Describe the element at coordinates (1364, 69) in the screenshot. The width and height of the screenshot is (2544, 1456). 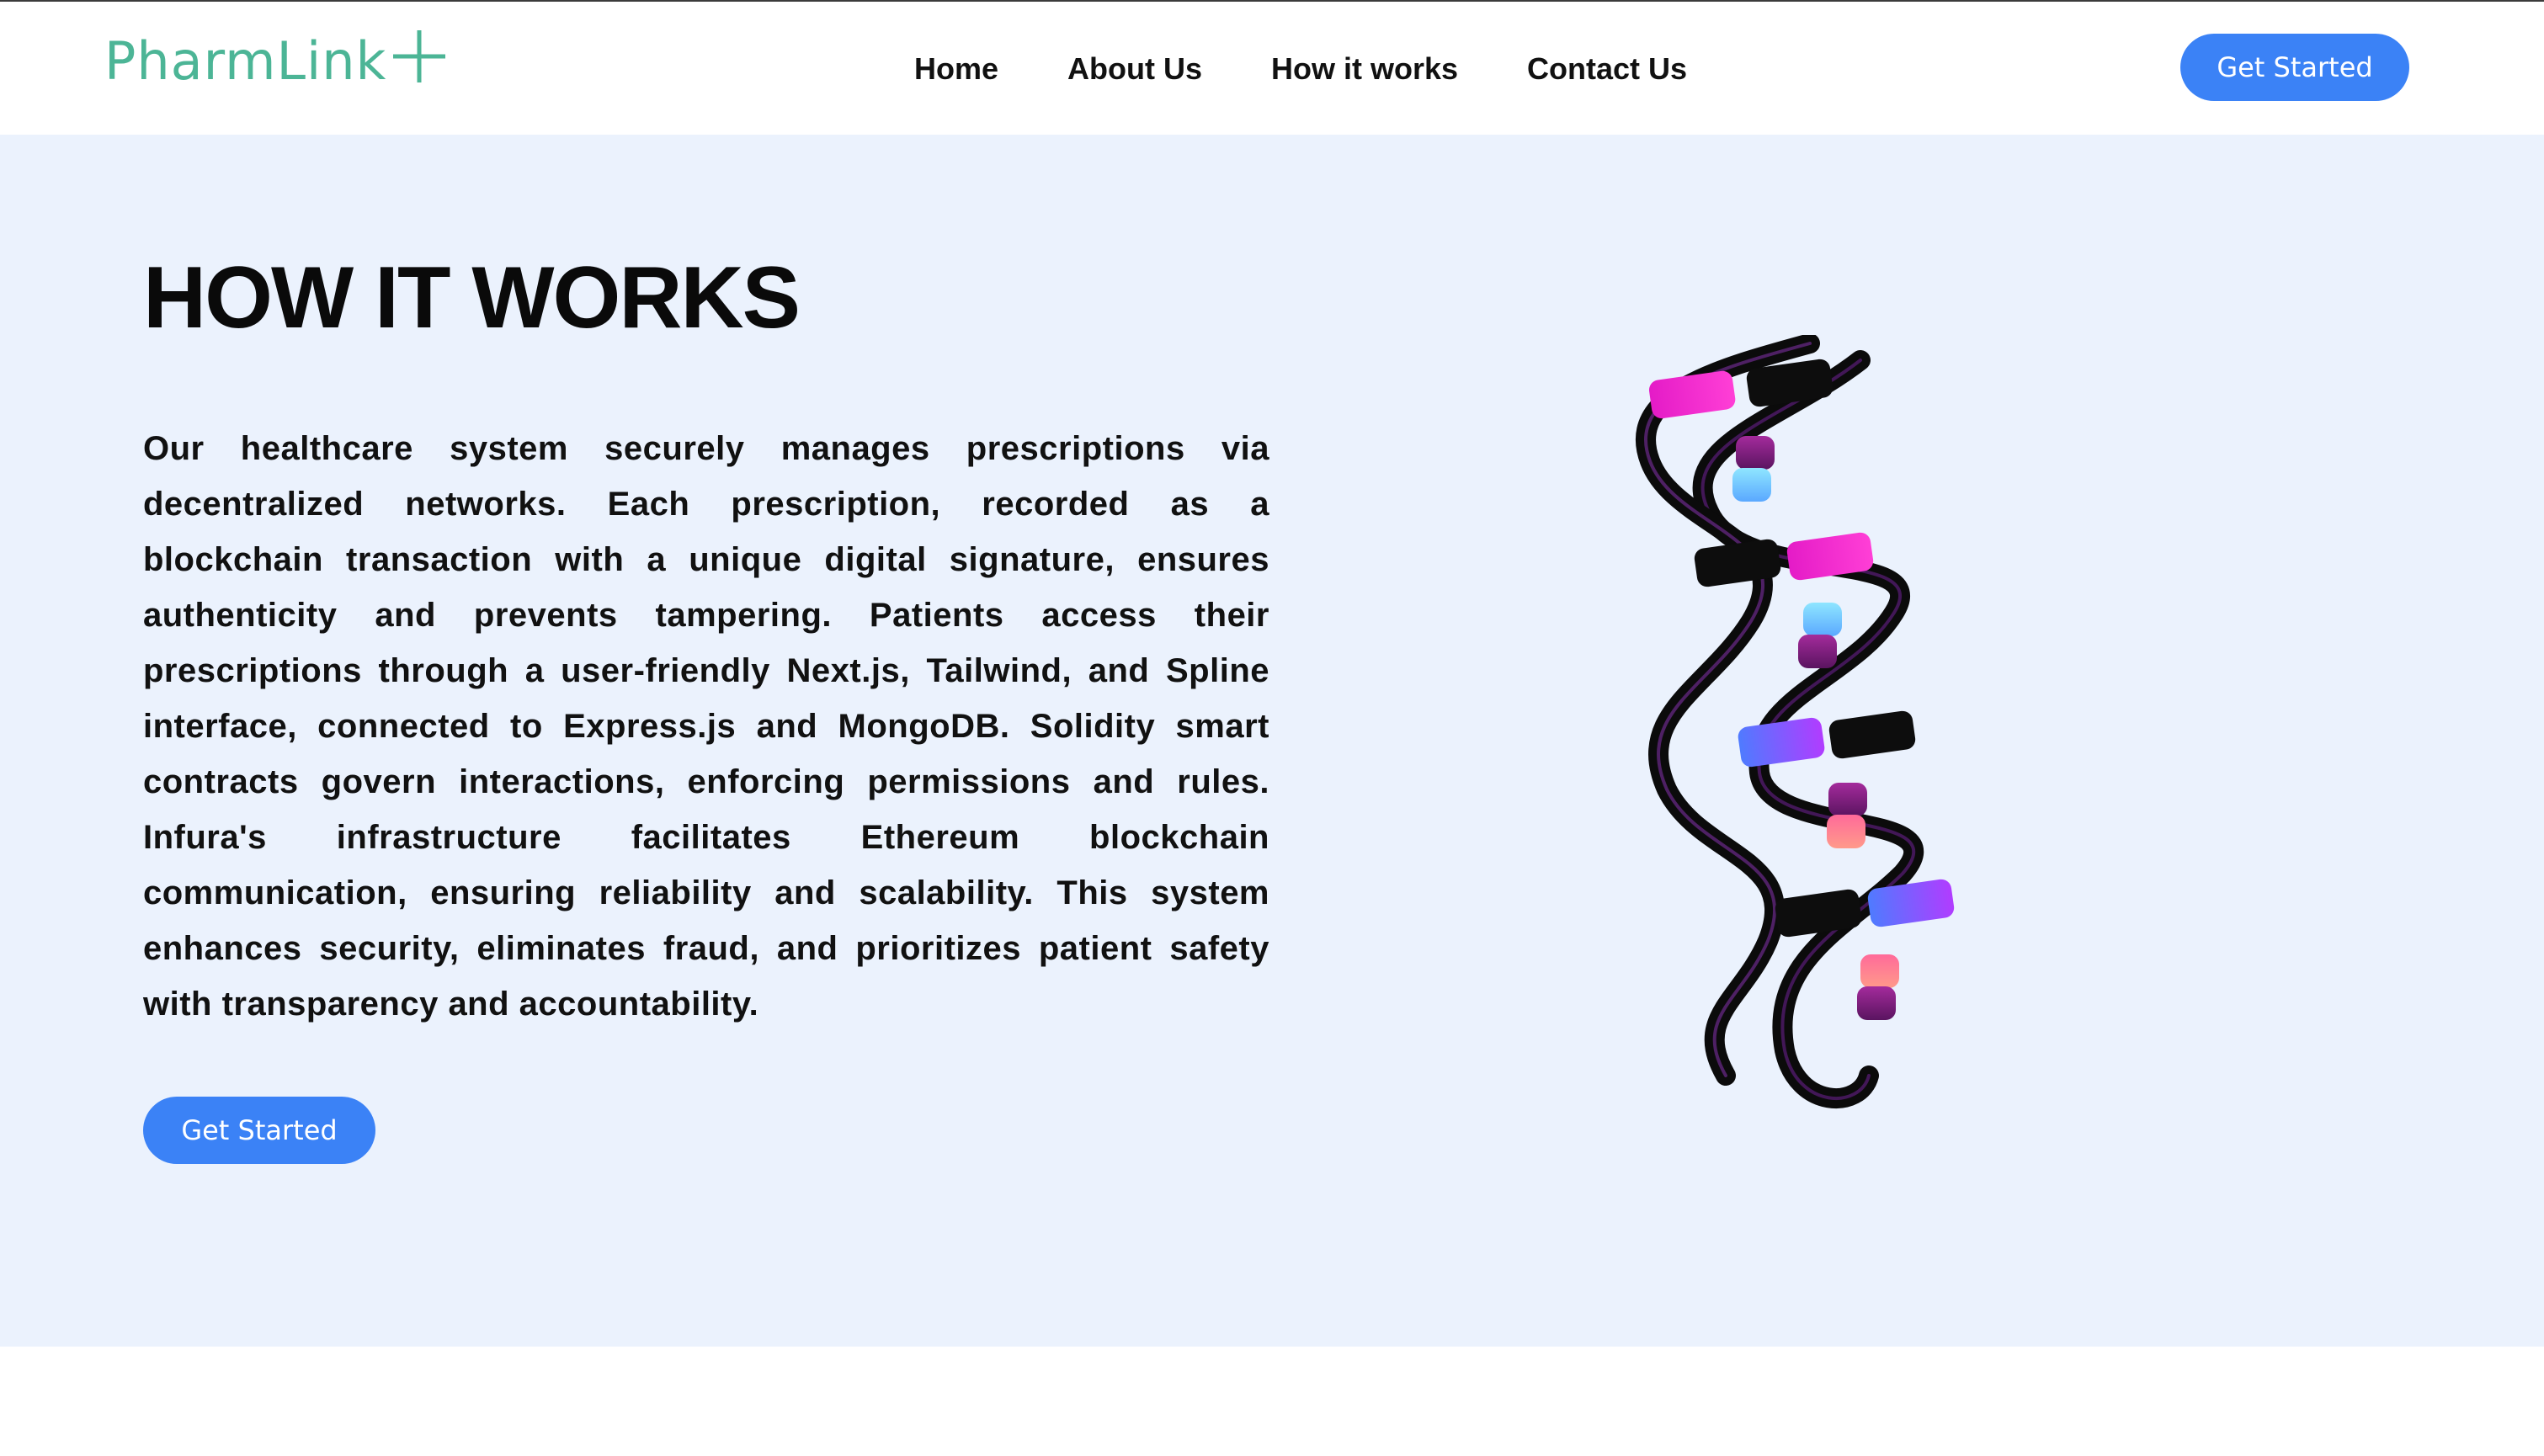
I see `nav-link-how-it-works: How it works` at that location.